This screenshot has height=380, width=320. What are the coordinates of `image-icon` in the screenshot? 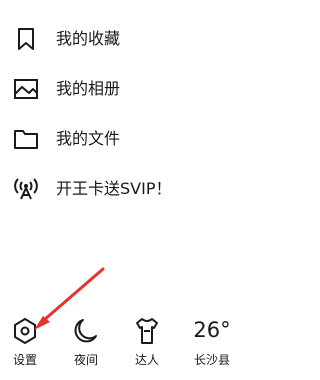 It's located at (26, 89).